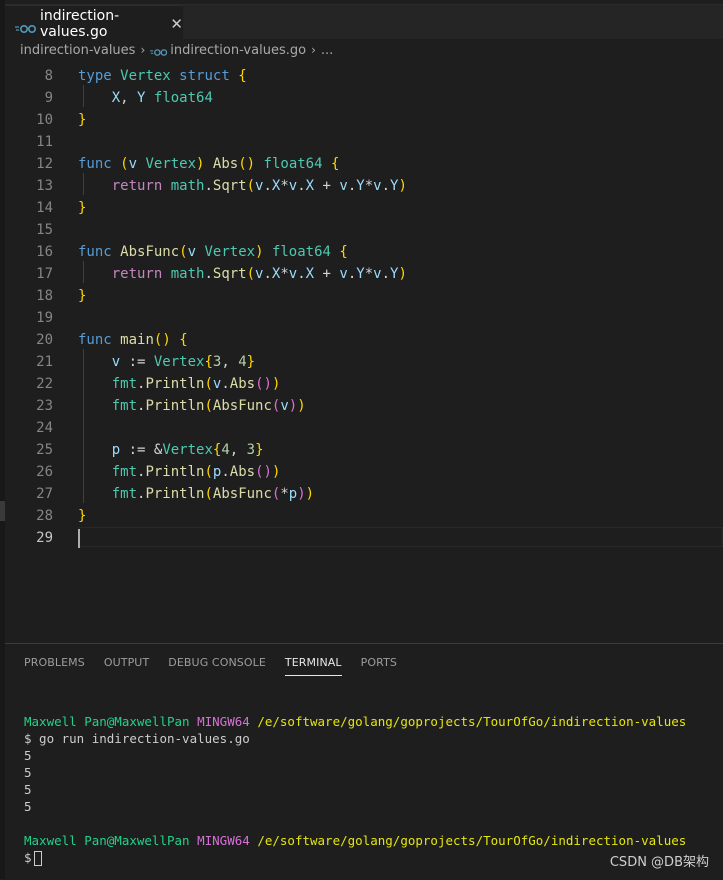  I want to click on code-line: 17 return math.Sqrt(v.X*v.X + v.Y*v.Y), so click(364, 274).